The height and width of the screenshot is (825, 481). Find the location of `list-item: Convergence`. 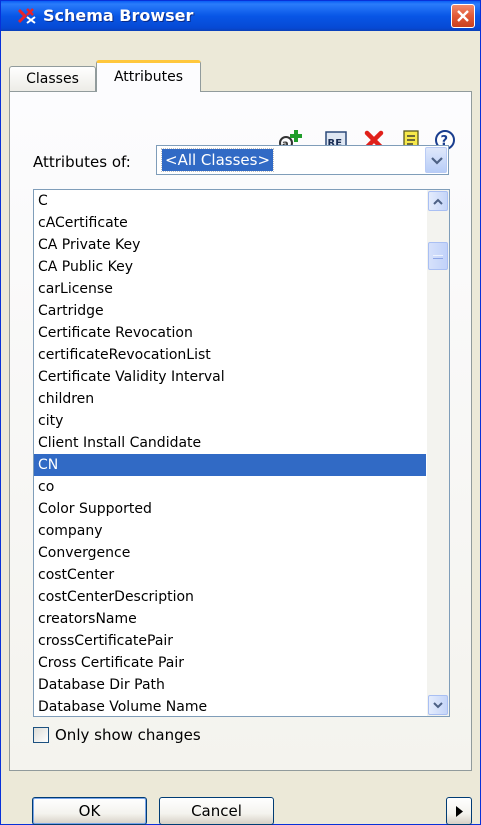

list-item: Convergence is located at coordinates (230, 553).